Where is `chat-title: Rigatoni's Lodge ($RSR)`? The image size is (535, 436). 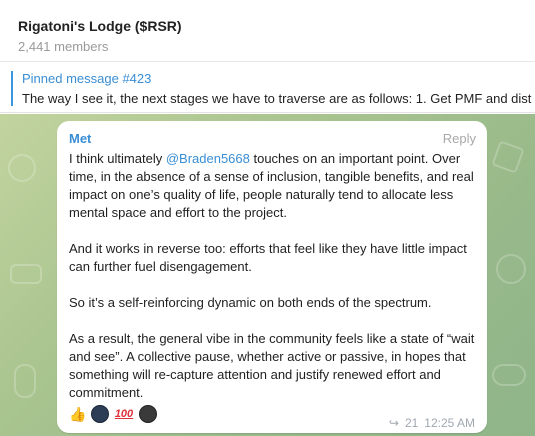
chat-title: Rigatoni's Lodge ($RSR) is located at coordinates (100, 26).